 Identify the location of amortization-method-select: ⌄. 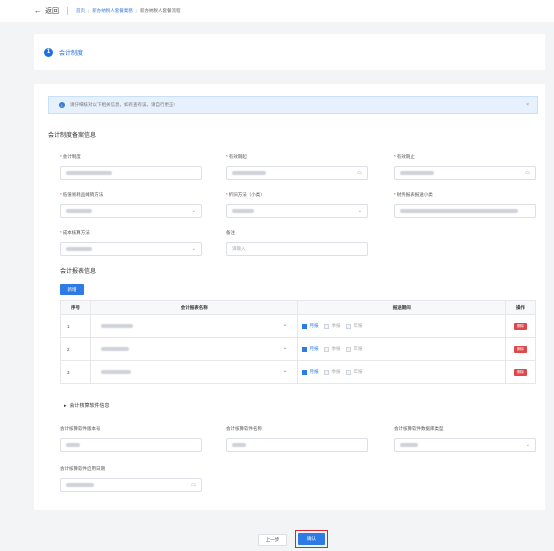
(131, 211).